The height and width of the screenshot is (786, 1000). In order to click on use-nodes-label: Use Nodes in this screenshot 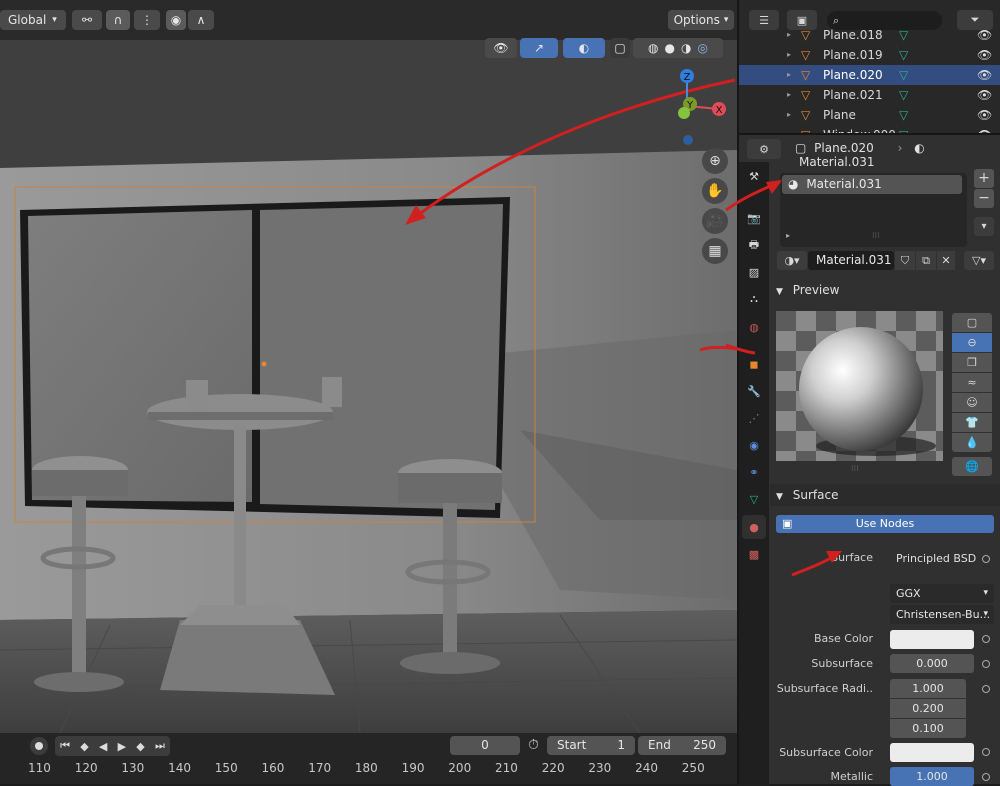, I will do `click(885, 523)`.